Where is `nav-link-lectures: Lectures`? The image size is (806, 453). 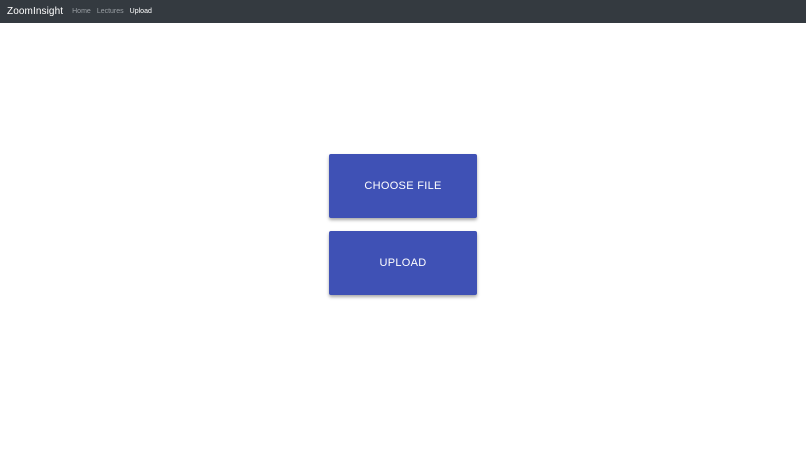
nav-link-lectures: Lectures is located at coordinates (110, 11).